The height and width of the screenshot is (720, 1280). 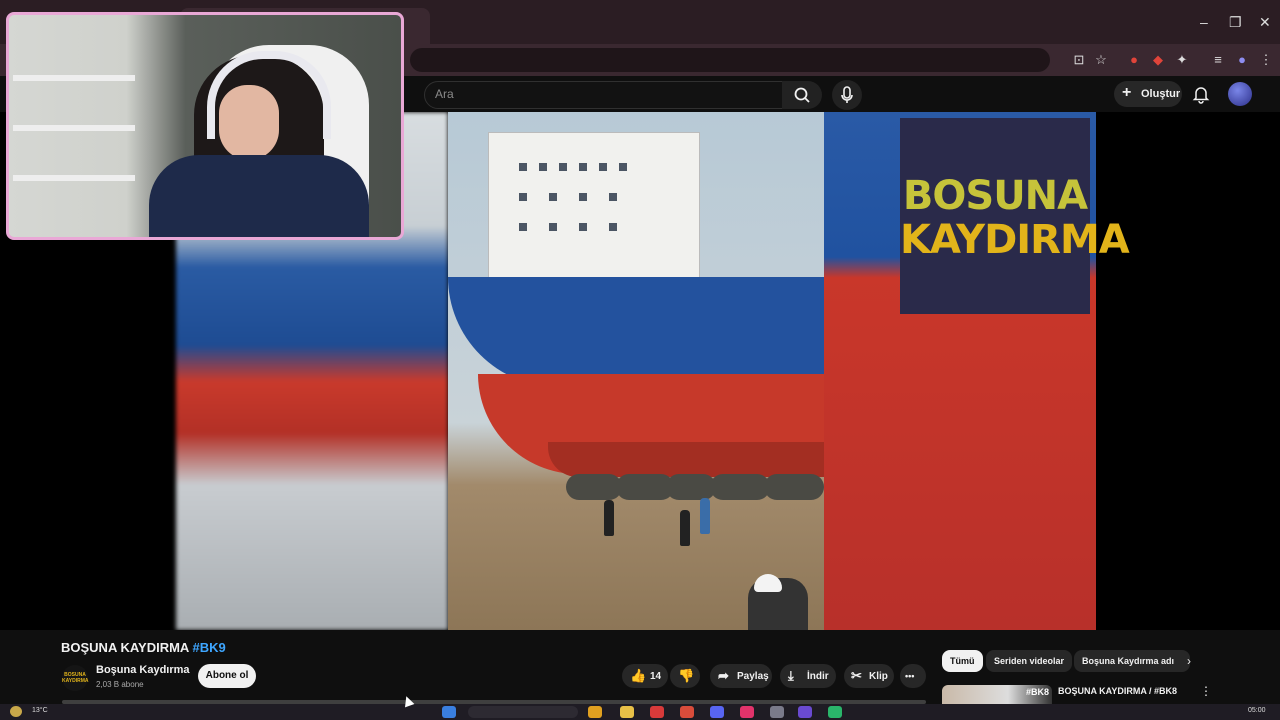 I want to click on maximize-icon: ❐, so click(x=1235, y=22).